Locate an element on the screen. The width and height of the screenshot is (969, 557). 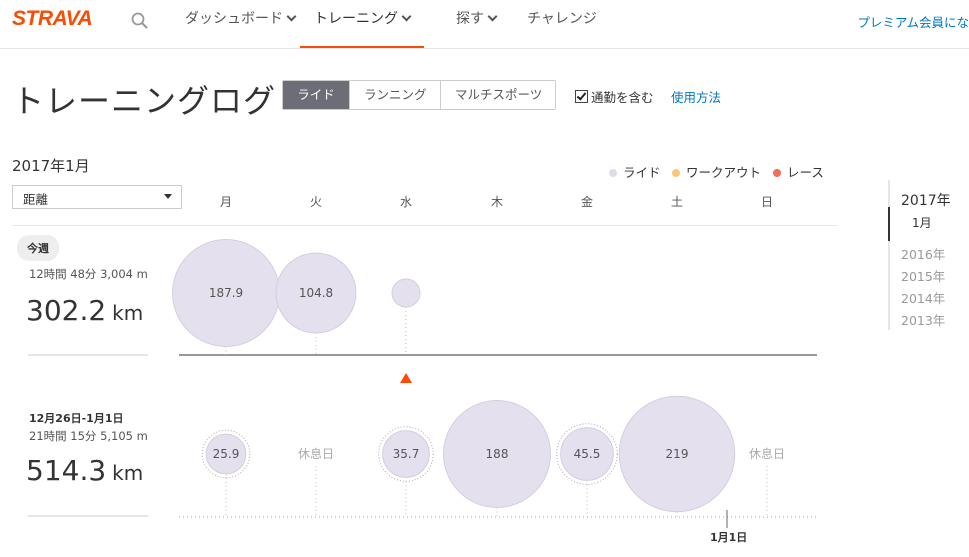
nav-dashboard-label: ダッシュボード is located at coordinates (234, 19).